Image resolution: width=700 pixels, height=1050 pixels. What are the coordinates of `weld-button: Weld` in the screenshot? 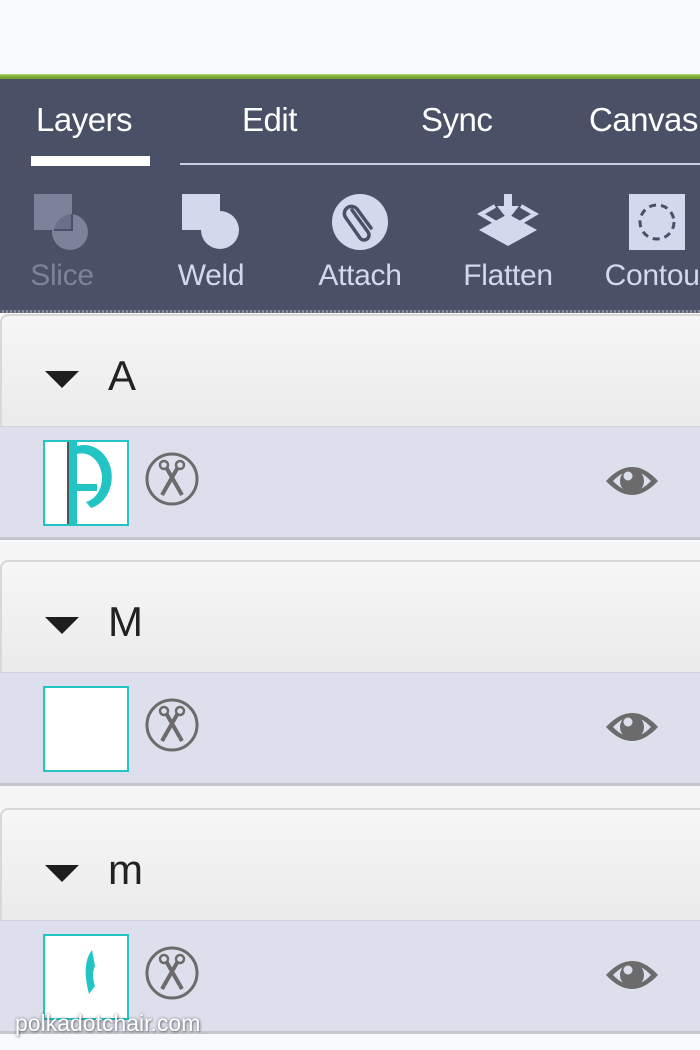 It's located at (211, 245).